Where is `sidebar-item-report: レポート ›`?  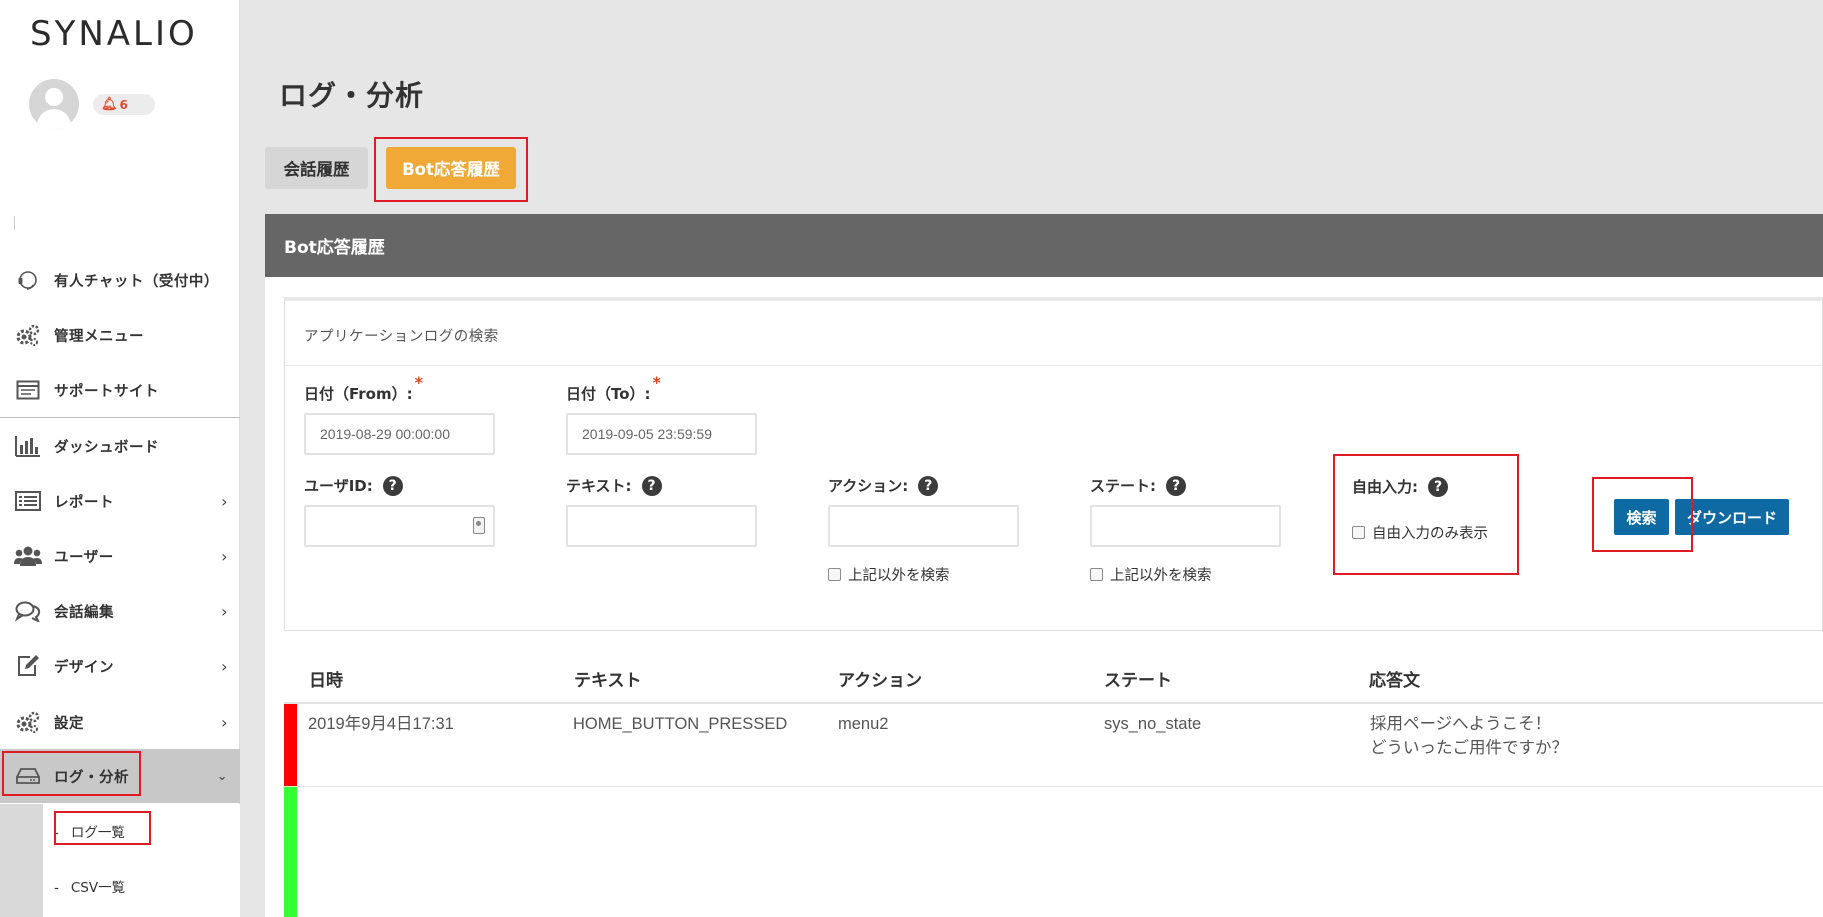
sidebar-item-report: レポート › is located at coordinates (120, 501).